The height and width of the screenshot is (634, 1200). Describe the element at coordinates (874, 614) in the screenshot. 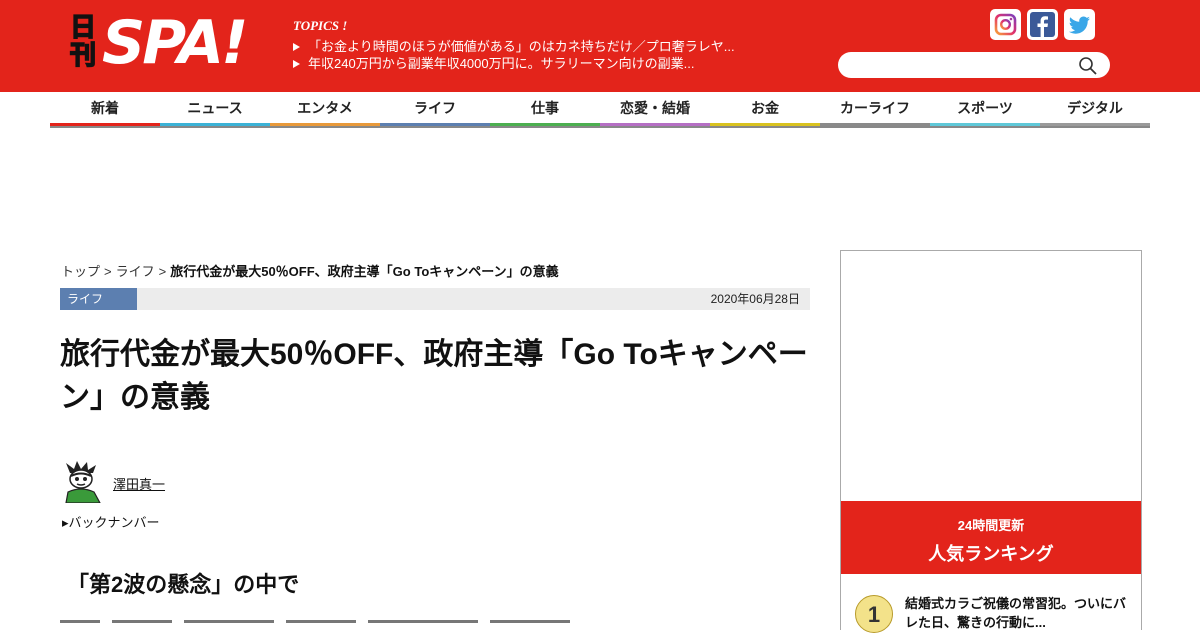

I see `rank-number-badge: 1` at that location.